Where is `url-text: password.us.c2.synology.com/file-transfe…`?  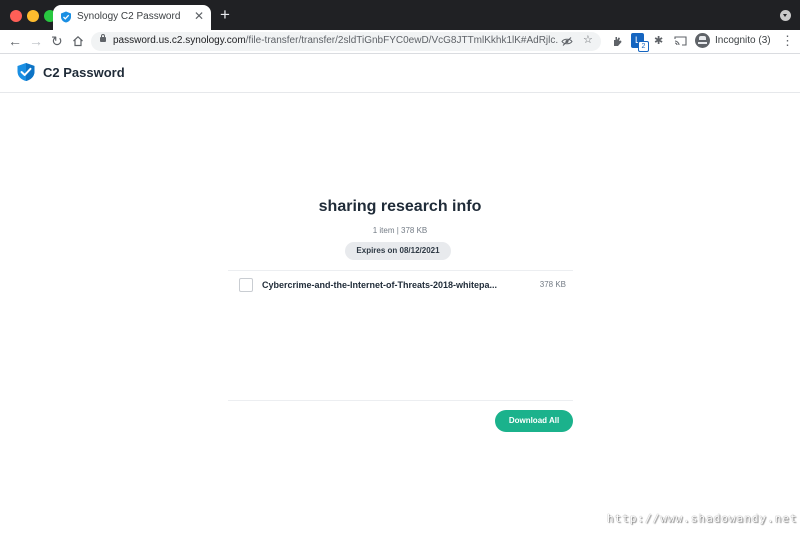
url-text: password.us.c2.synology.com/file-transfe… is located at coordinates (335, 40).